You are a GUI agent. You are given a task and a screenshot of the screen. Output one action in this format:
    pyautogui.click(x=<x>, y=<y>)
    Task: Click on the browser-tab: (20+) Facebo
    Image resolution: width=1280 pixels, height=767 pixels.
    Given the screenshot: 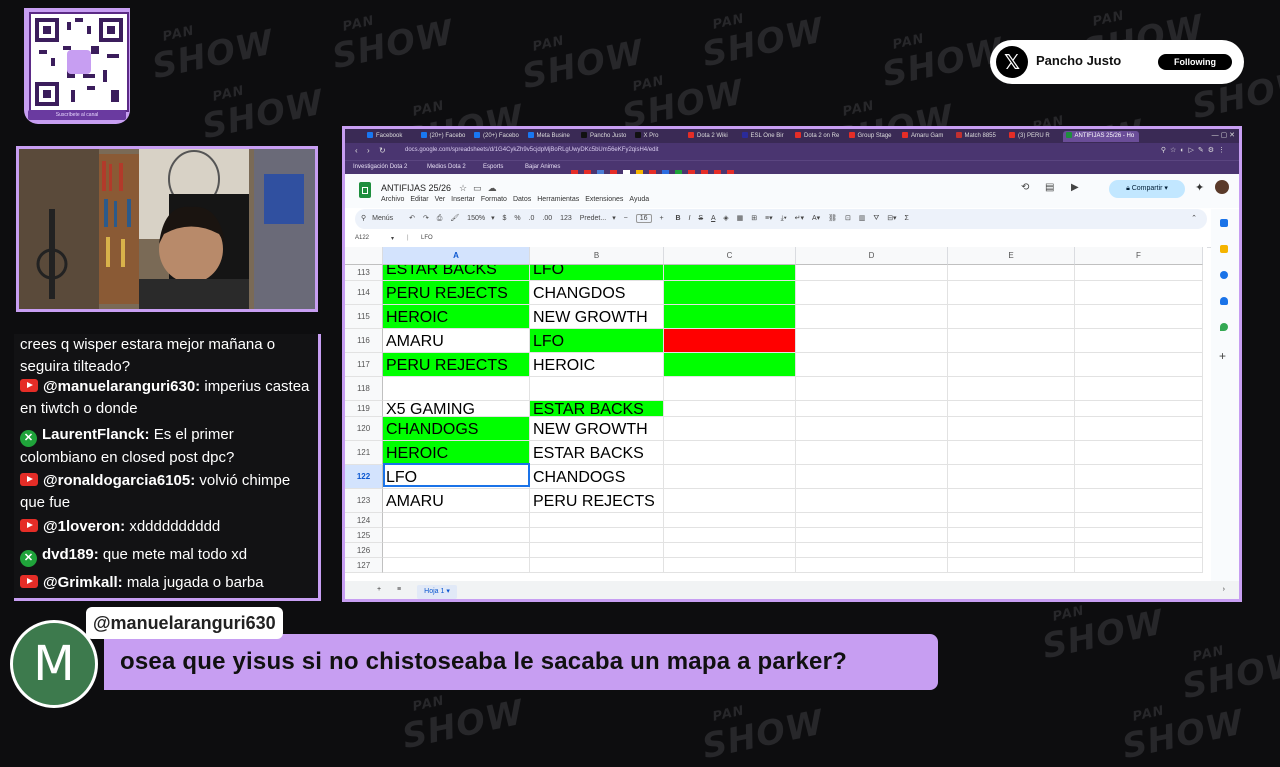 What is the action you would take?
    pyautogui.click(x=443, y=136)
    